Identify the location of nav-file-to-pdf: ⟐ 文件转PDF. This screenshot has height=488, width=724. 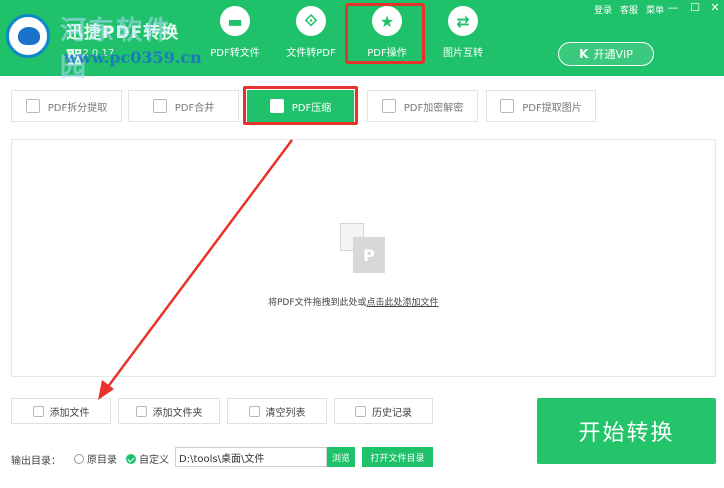
(311, 37).